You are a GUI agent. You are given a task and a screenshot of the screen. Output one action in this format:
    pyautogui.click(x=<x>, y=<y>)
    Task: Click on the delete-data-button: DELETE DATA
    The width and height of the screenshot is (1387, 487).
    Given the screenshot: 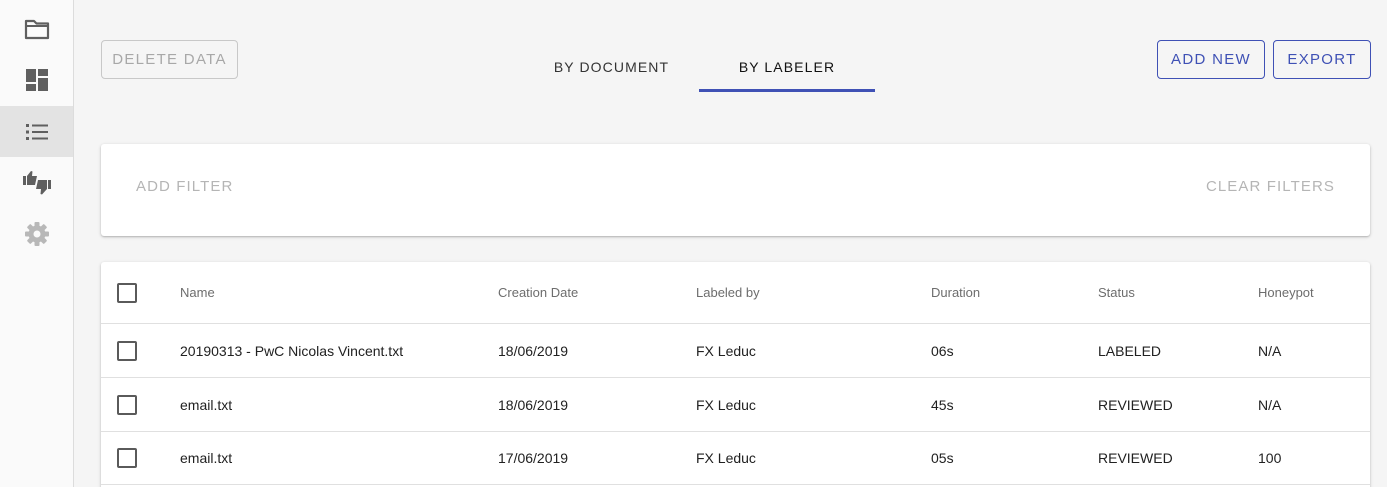 What is the action you would take?
    pyautogui.click(x=169, y=59)
    